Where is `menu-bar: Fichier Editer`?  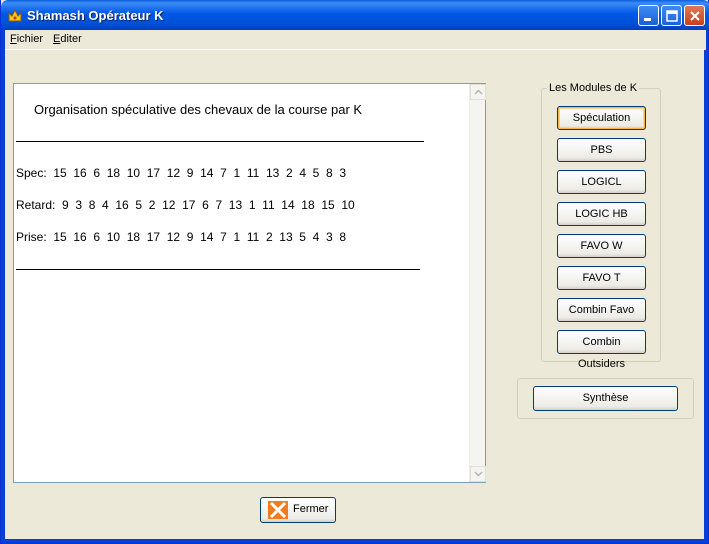
menu-bar: Fichier Editer is located at coordinates (355, 39).